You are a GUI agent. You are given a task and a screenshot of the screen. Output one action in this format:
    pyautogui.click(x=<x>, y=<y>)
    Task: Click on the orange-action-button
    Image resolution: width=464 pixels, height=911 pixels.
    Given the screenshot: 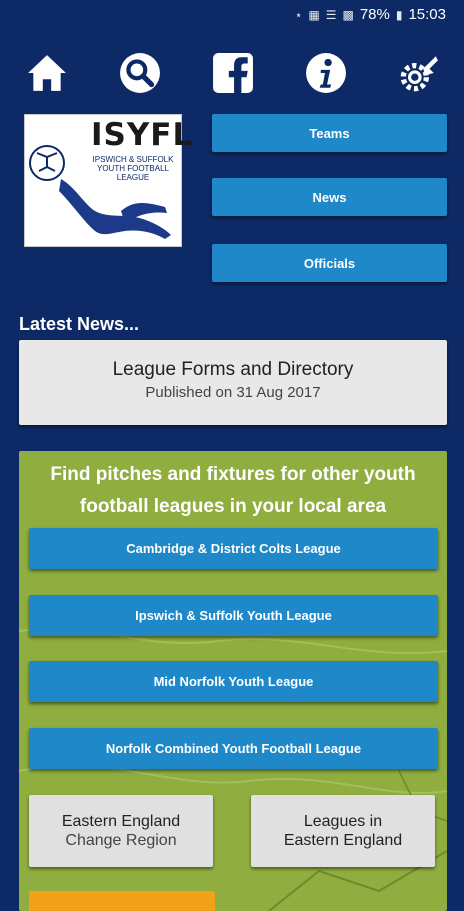 What is the action you would take?
    pyautogui.click(x=122, y=901)
    